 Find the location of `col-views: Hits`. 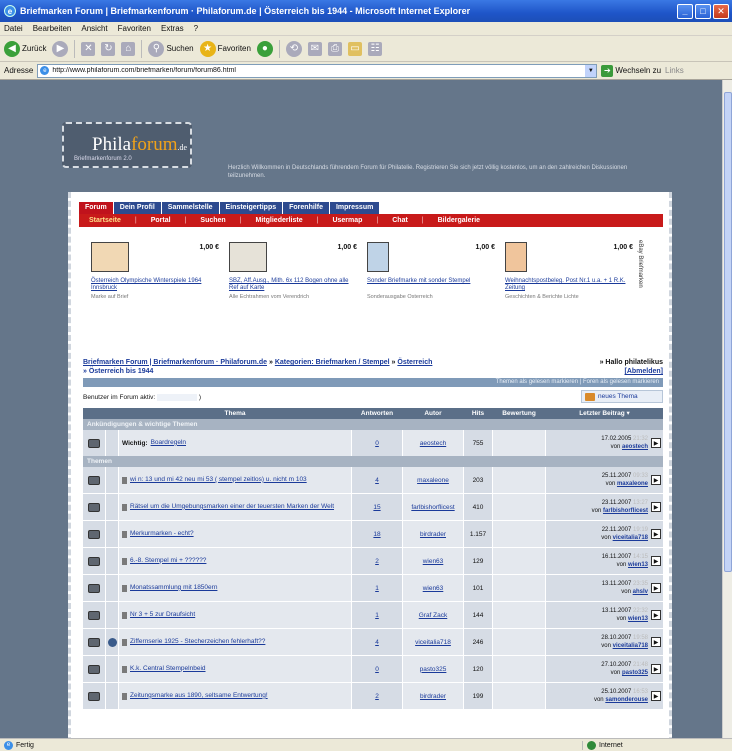

col-views: Hits is located at coordinates (478, 413).